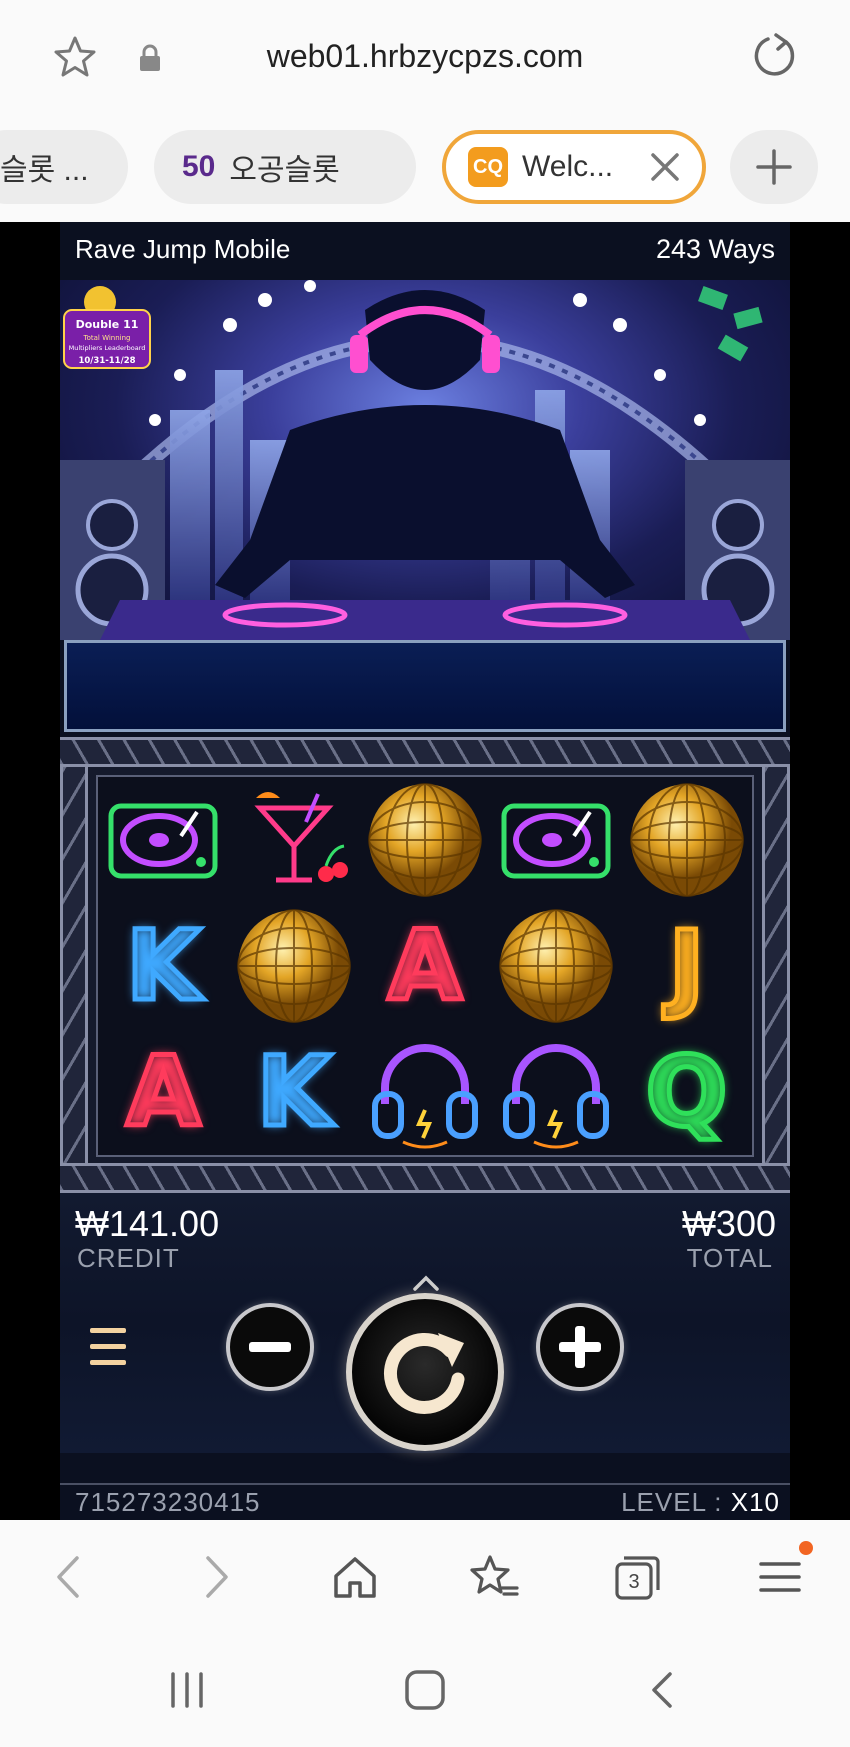 This screenshot has height=1747, width=850. Describe the element at coordinates (780, 1577) in the screenshot. I see `menu-icon` at that location.